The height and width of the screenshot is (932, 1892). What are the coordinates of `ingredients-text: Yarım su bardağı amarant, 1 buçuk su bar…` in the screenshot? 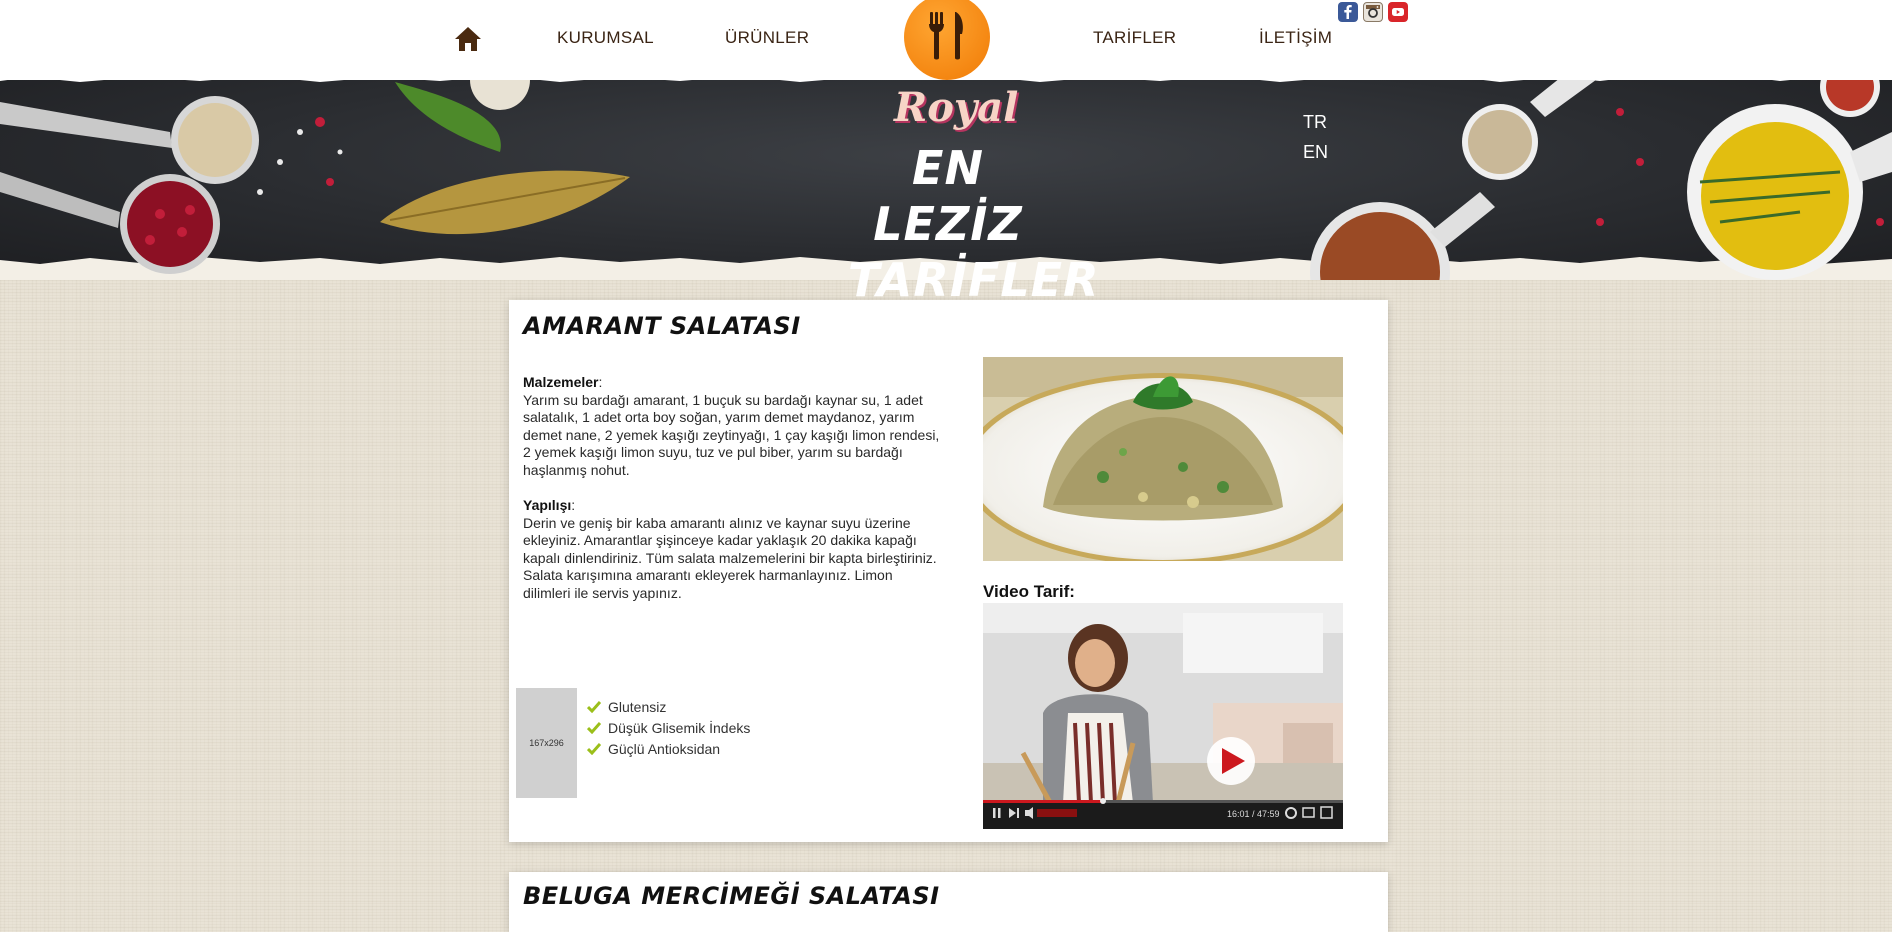 It's located at (731, 434).